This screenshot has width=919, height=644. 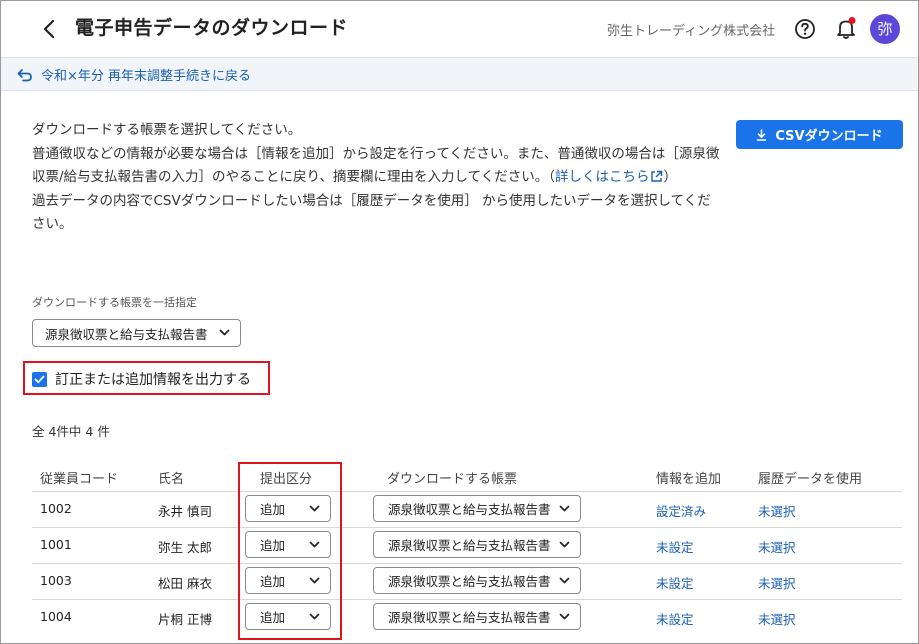 I want to click on column-header-name: 氏名, so click(x=171, y=479).